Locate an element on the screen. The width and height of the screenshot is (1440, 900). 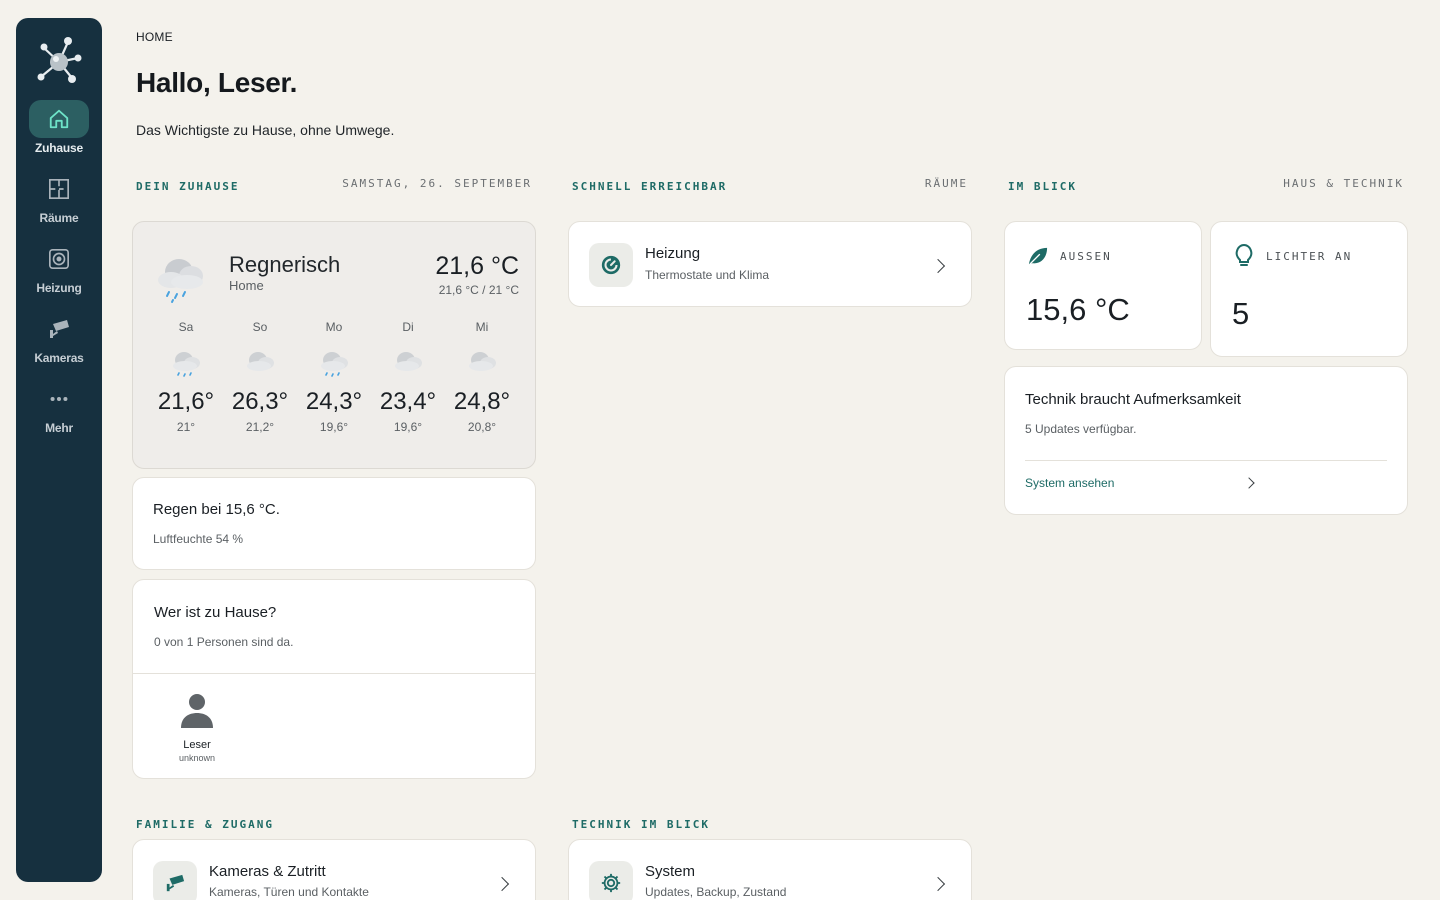
aussen-value: 15,6 °C is located at coordinates (1078, 309).